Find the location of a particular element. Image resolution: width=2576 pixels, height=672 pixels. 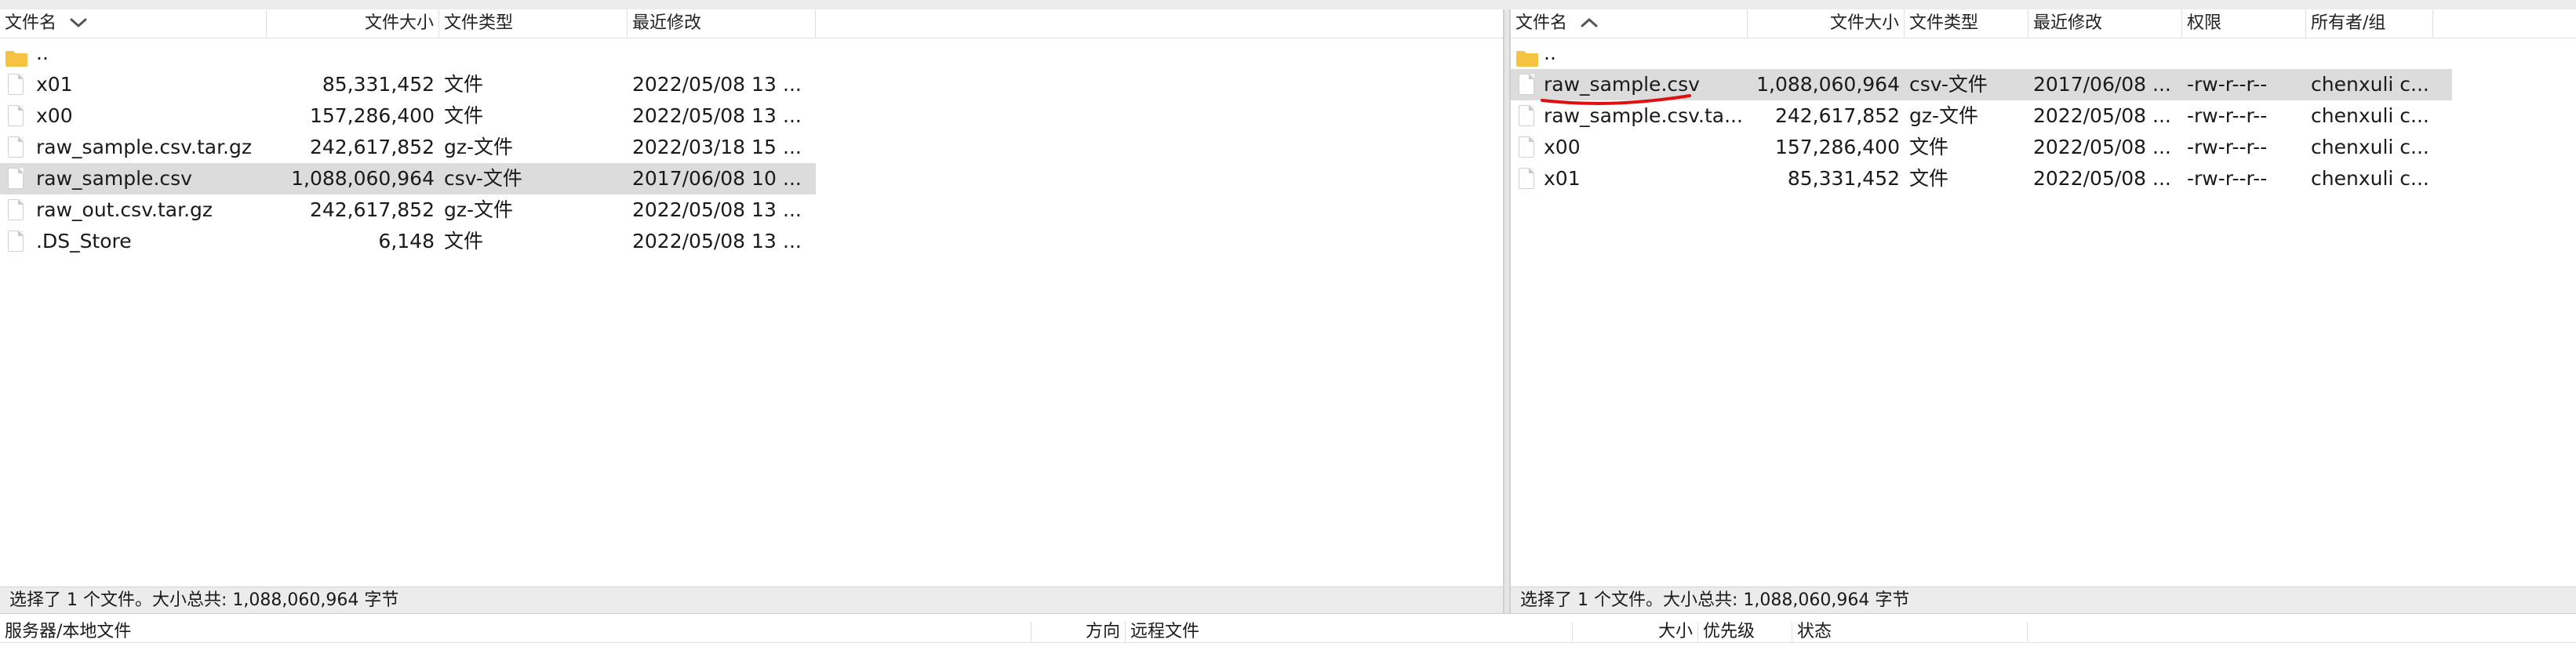

local-cell-name: raw_sample.csv.tar.gz is located at coordinates (144, 147).